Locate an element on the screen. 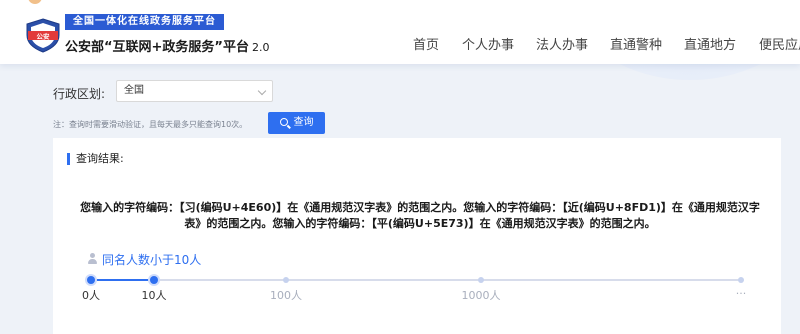 Image resolution: width=800 pixels, height=334 pixels. nav-legal-entity-affairs: 法人办事 is located at coordinates (573, 43).